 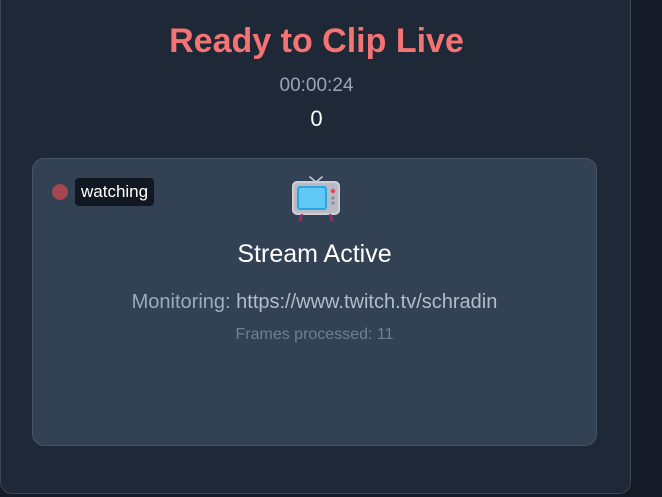 I want to click on status-indicator-dot, so click(x=60, y=192).